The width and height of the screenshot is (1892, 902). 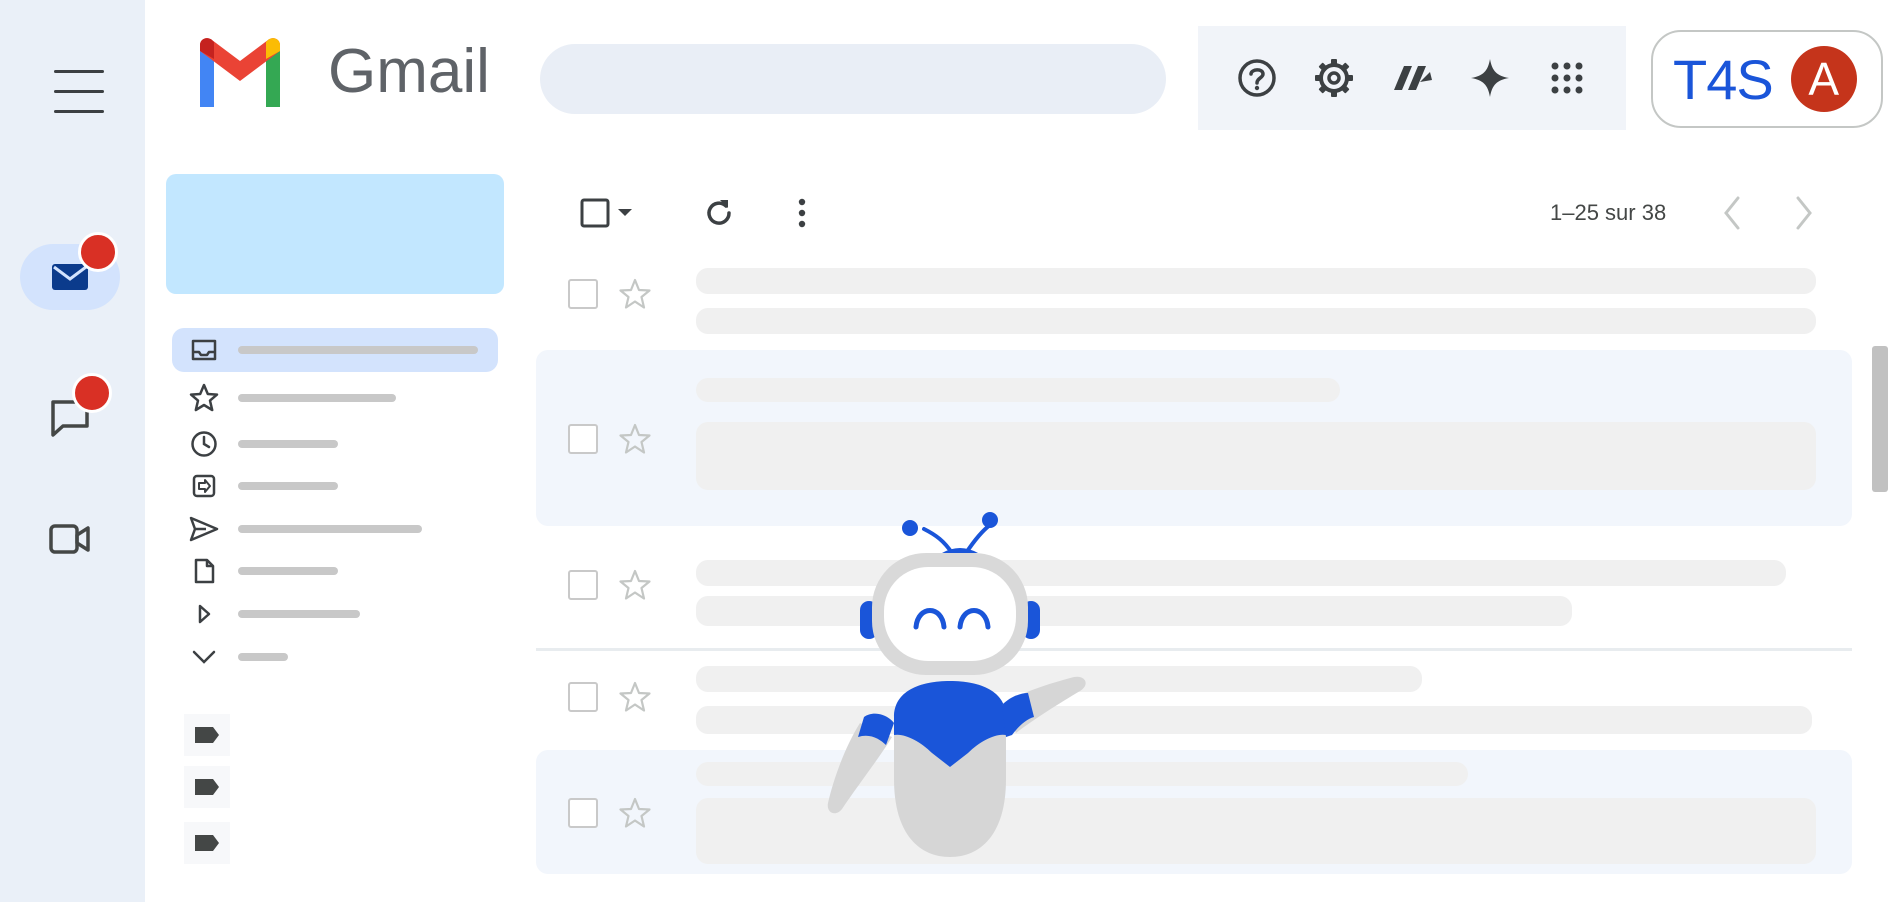 I want to click on refresh-icon, so click(x=719, y=212).